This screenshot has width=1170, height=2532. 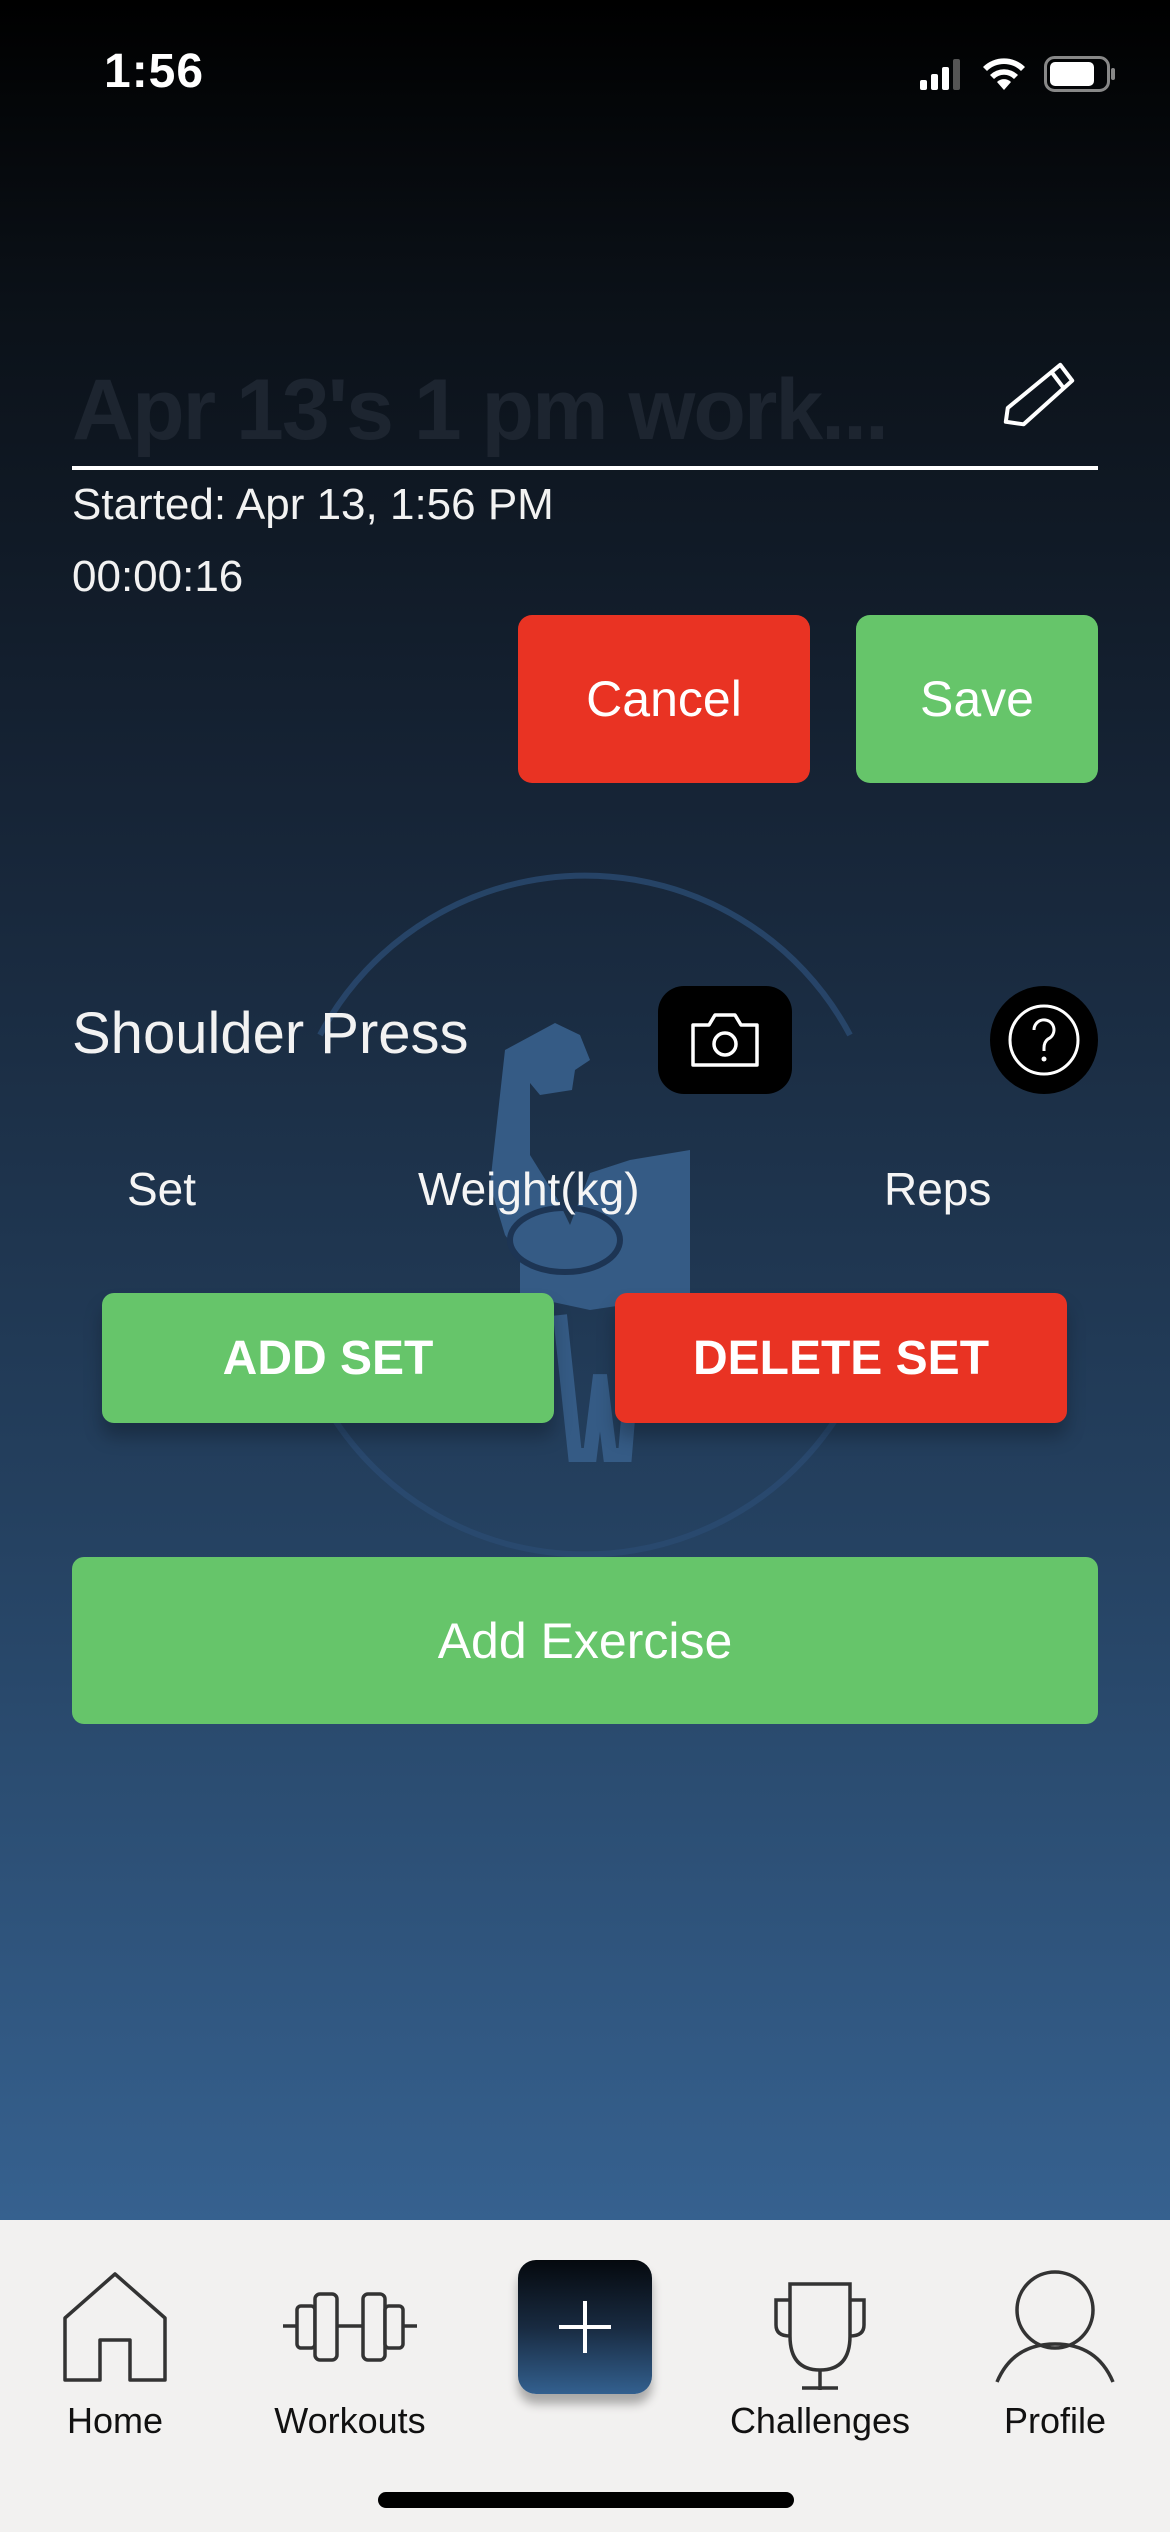 I want to click on home-icon, so click(x=115, y=2327).